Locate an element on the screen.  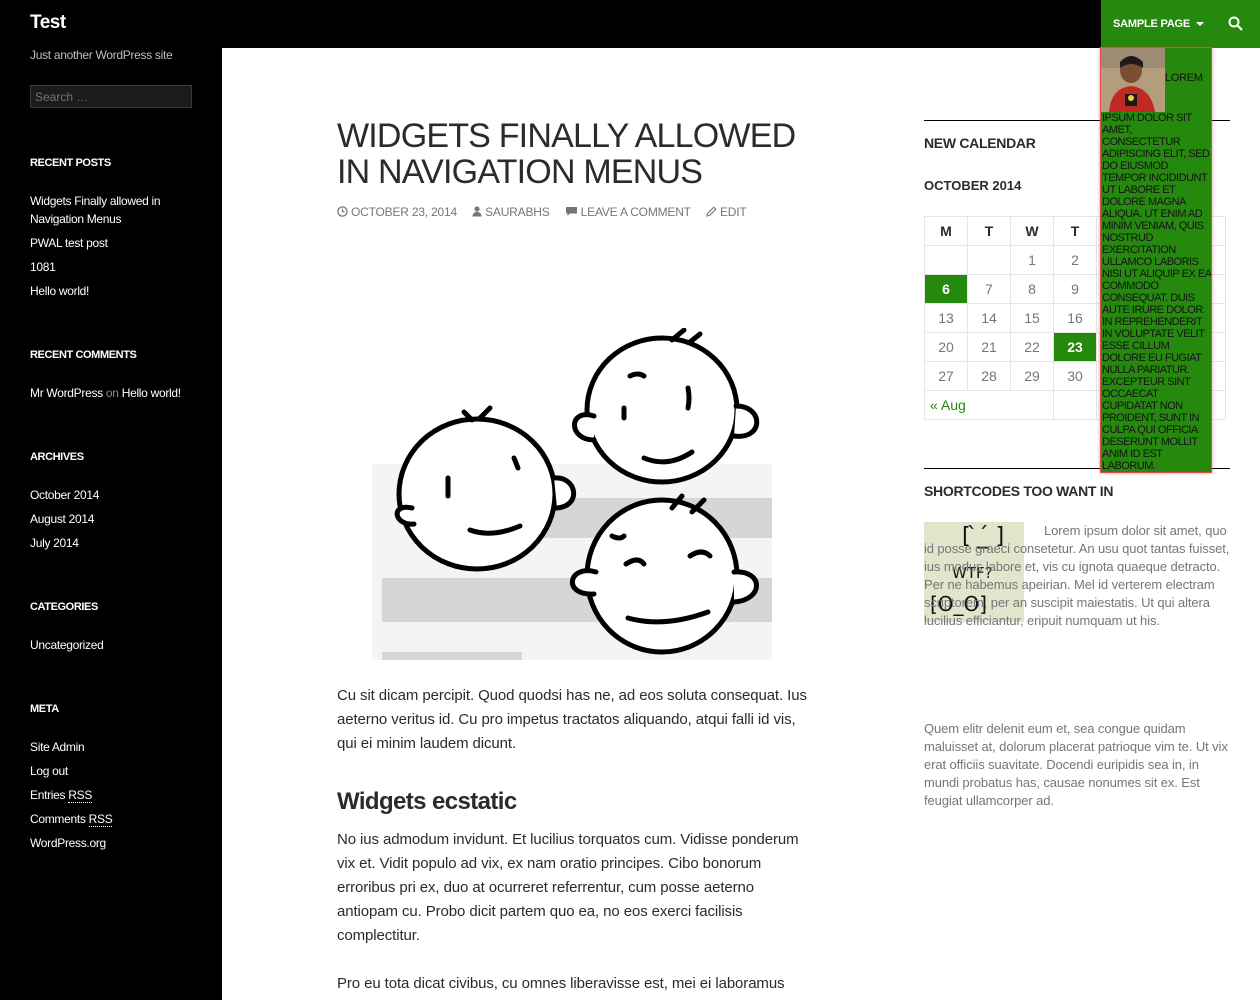
avatar-photo is located at coordinates (1133, 80).